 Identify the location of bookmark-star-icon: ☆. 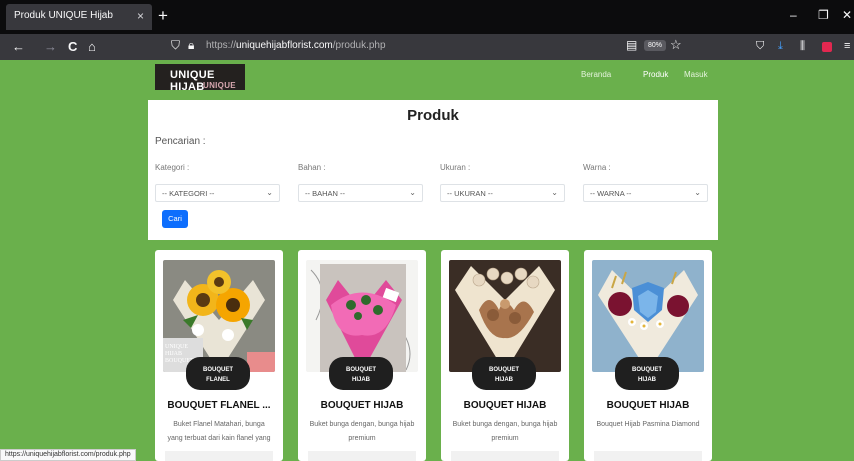
(676, 45).